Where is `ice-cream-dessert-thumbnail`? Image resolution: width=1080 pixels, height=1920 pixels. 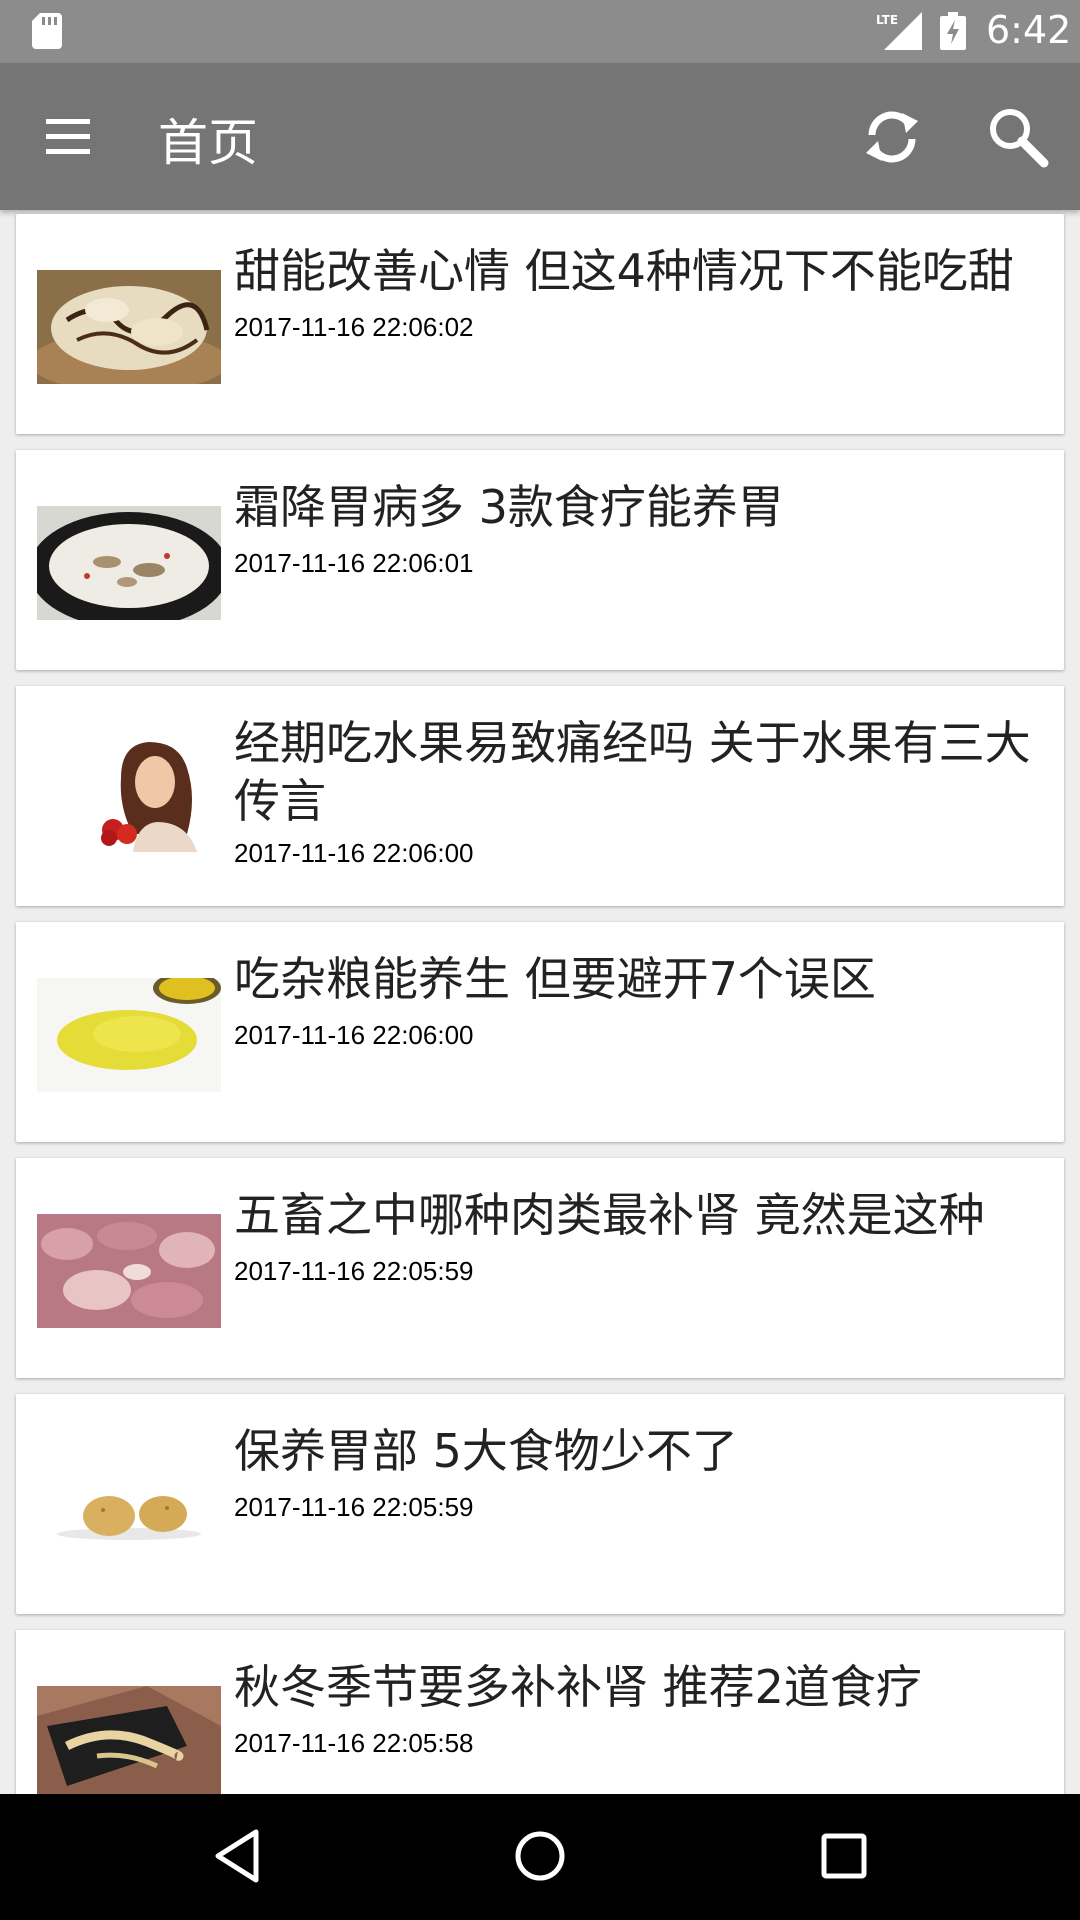
ice-cream-dessert-thumbnail is located at coordinates (129, 327).